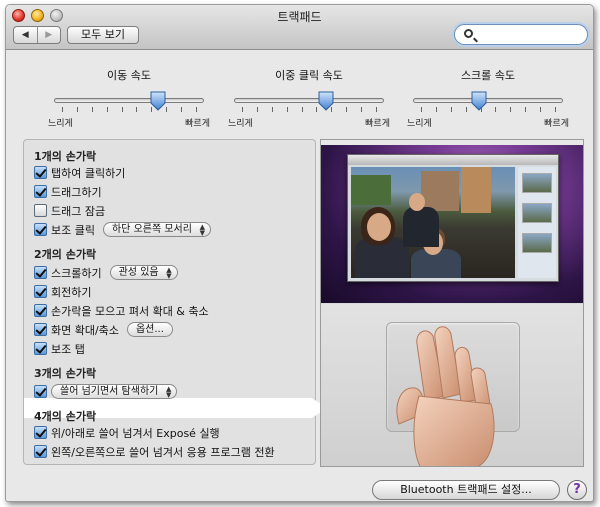 The image size is (600, 507). What do you see at coordinates (129, 75) in the screenshot?
I see `slider-label: 이동 속도` at bounding box center [129, 75].